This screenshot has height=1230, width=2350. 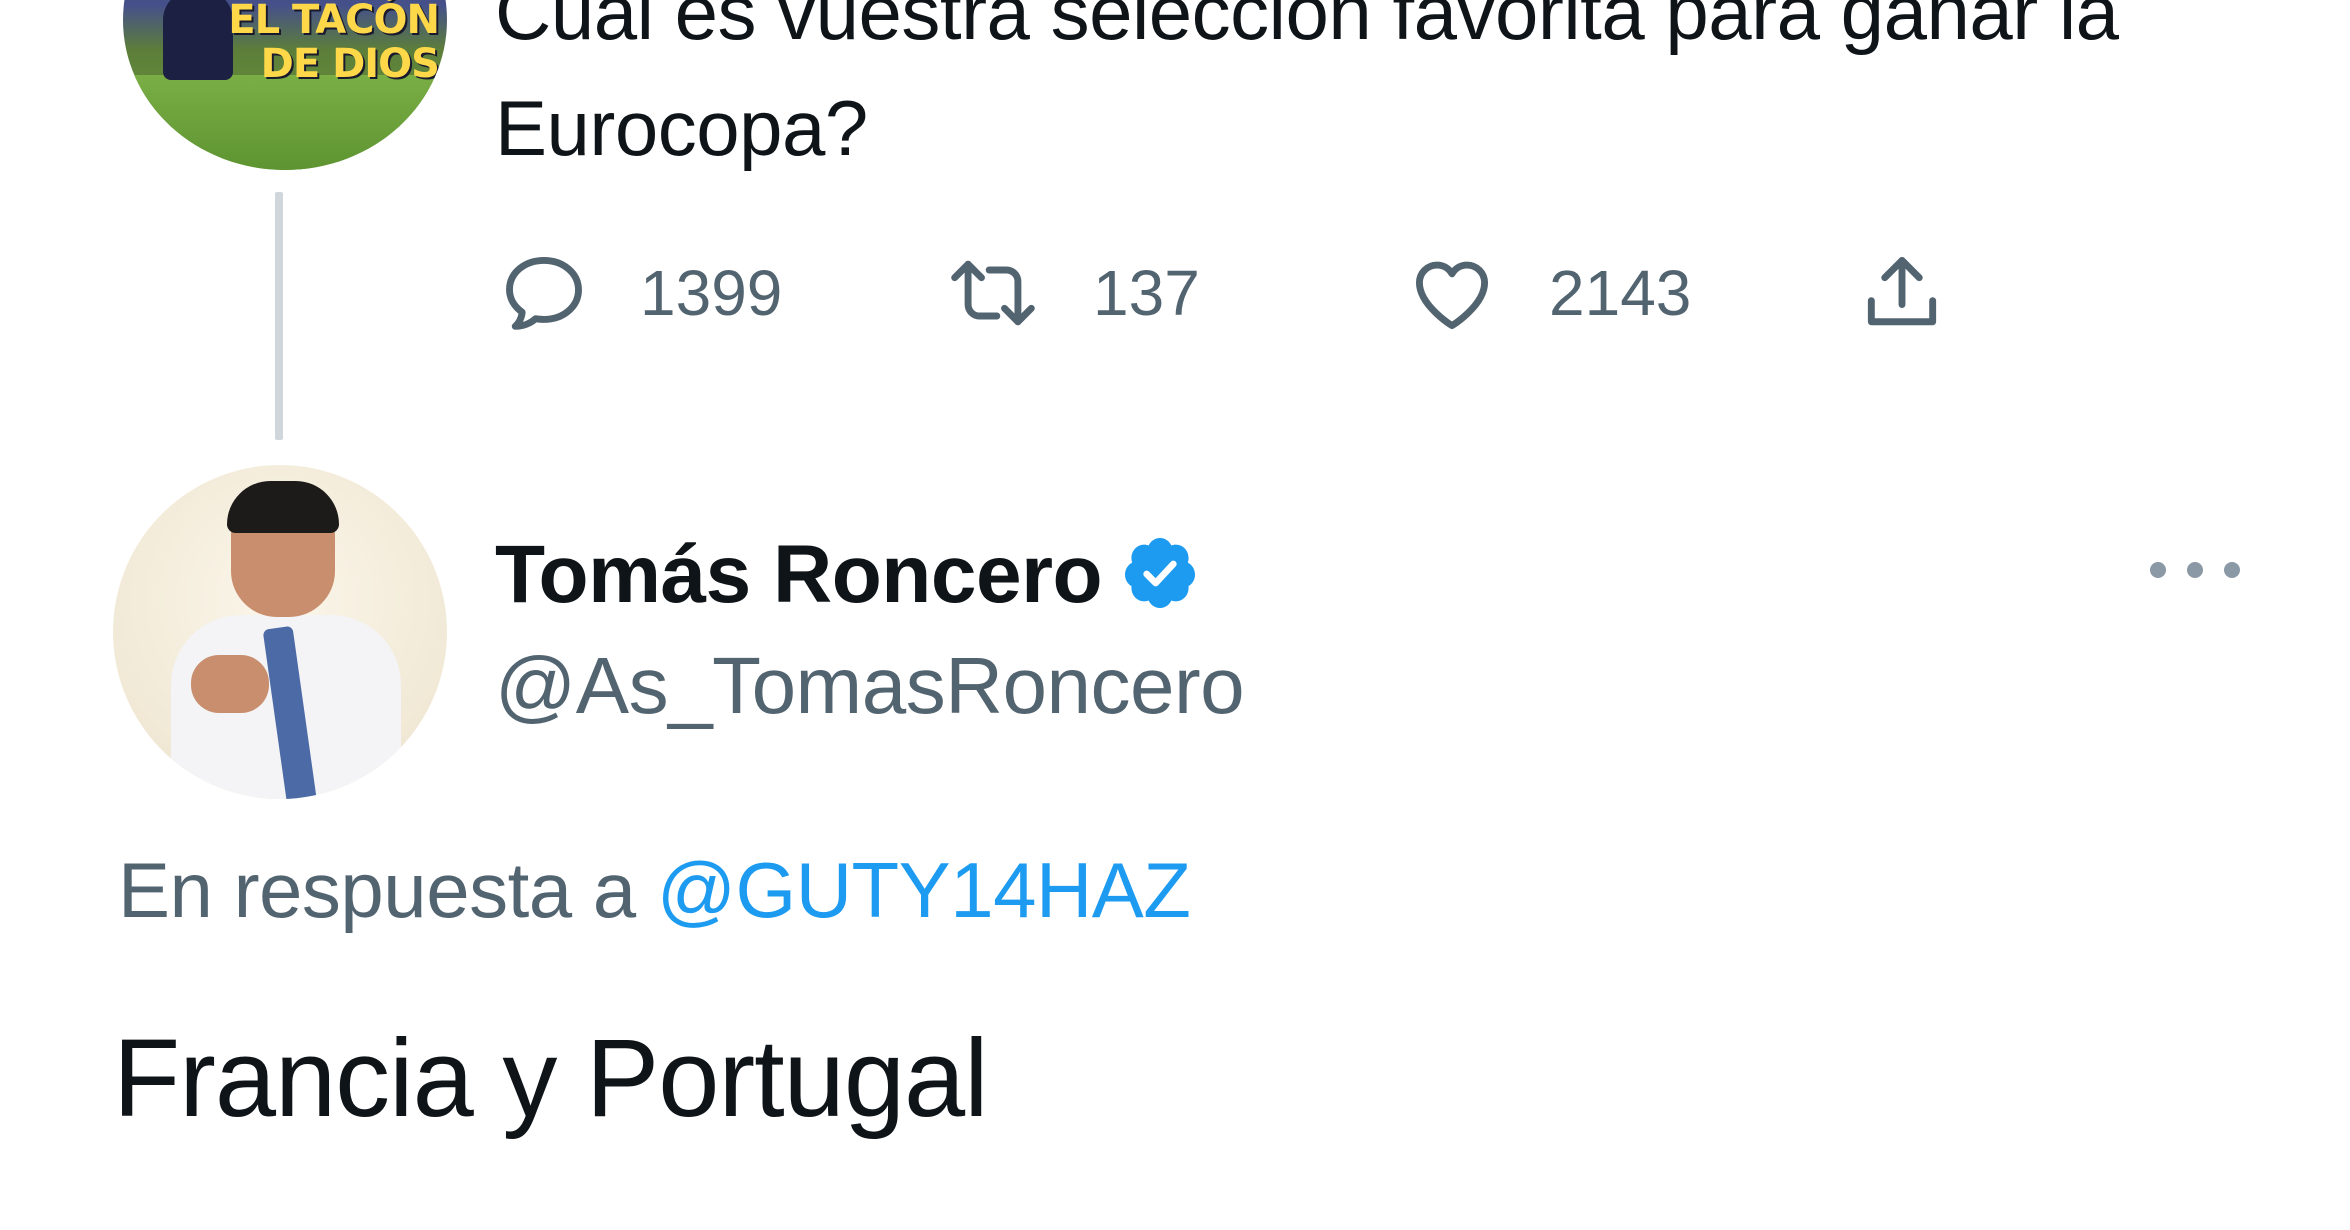 What do you see at coordinates (285, 122) in the screenshot?
I see `avatar-grass` at bounding box center [285, 122].